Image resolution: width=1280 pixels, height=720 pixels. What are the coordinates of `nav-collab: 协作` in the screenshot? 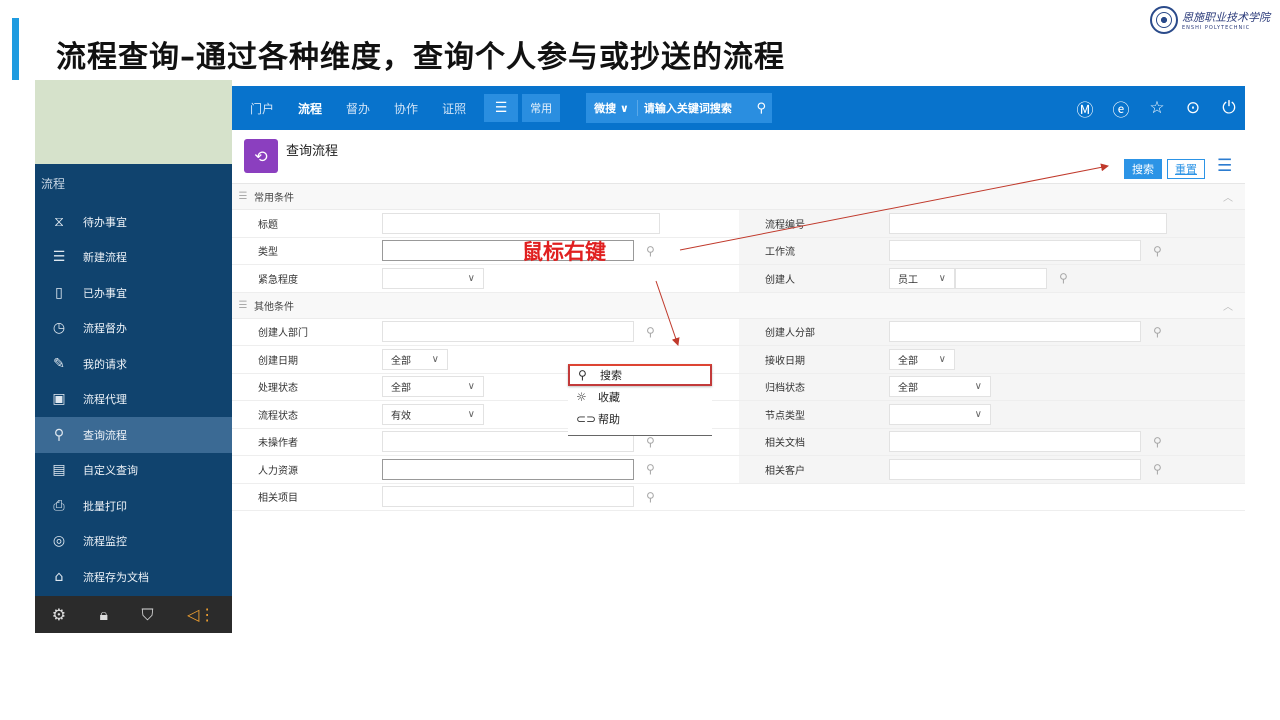 It's located at (406, 108).